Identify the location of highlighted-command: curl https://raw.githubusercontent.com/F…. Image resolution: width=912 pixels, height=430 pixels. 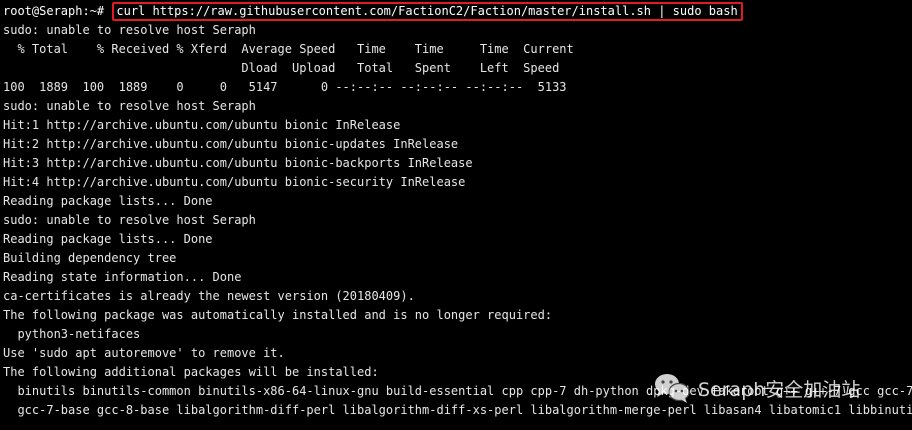
(427, 11).